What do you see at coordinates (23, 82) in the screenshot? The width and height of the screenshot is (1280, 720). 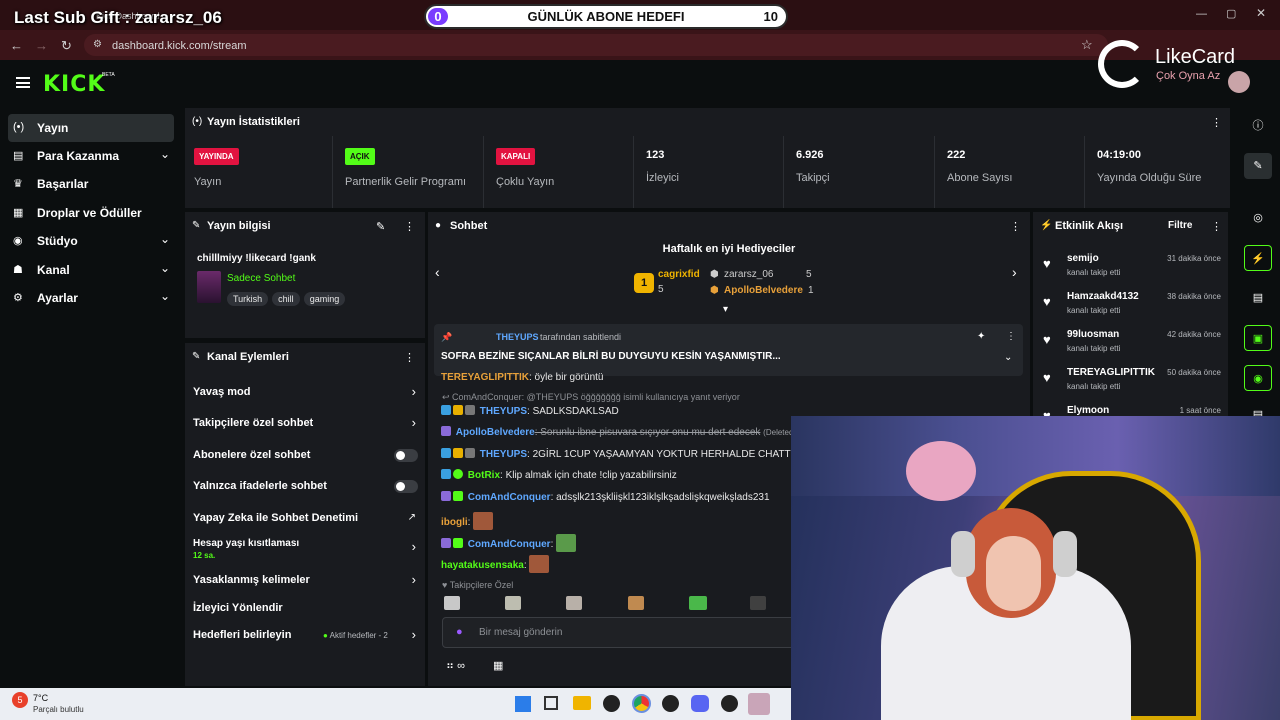 I see `menu-icon` at bounding box center [23, 82].